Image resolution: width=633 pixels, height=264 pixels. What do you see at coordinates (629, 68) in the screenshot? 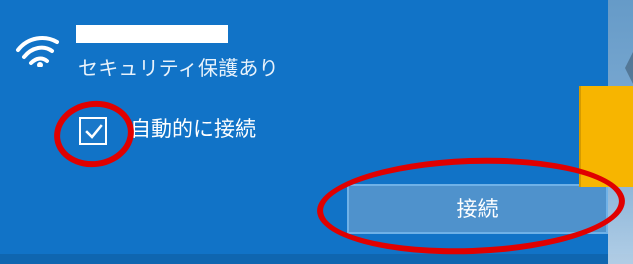
I see `side-arrow` at bounding box center [629, 68].